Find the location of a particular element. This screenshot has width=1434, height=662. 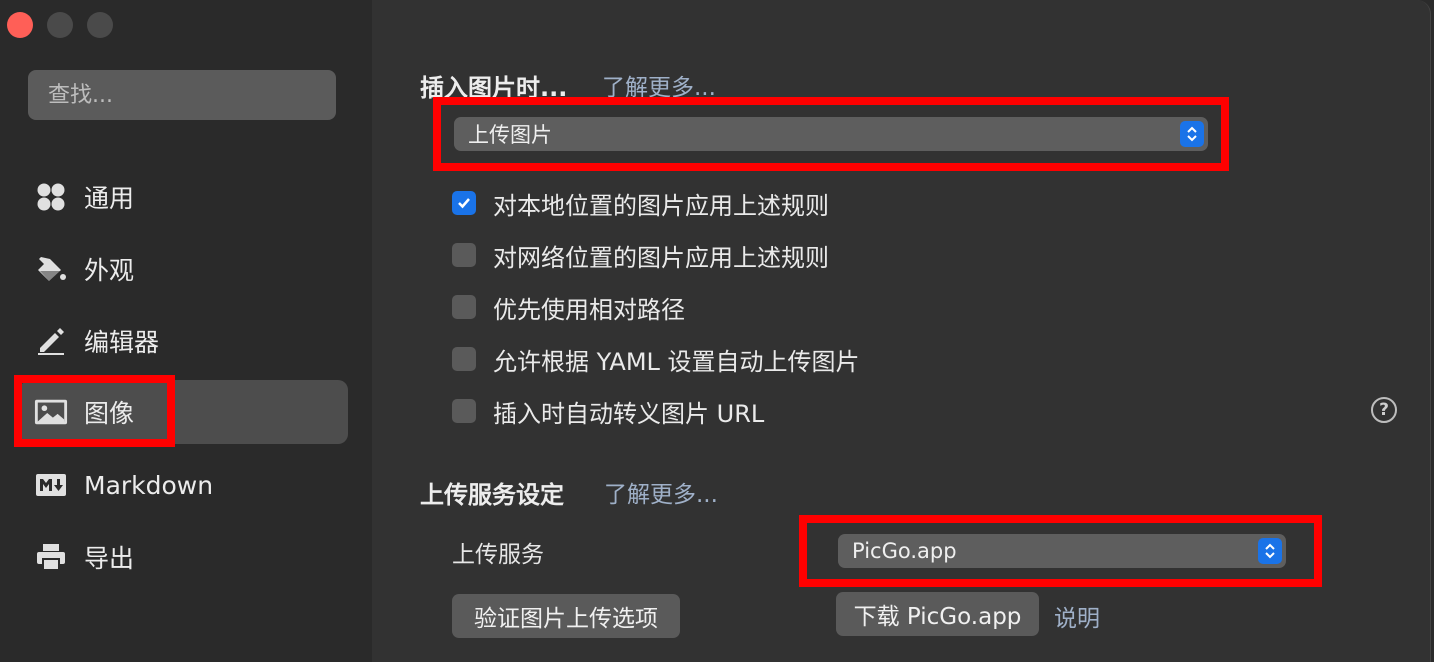

sidebar-item-label: 通用 is located at coordinates (109, 198).